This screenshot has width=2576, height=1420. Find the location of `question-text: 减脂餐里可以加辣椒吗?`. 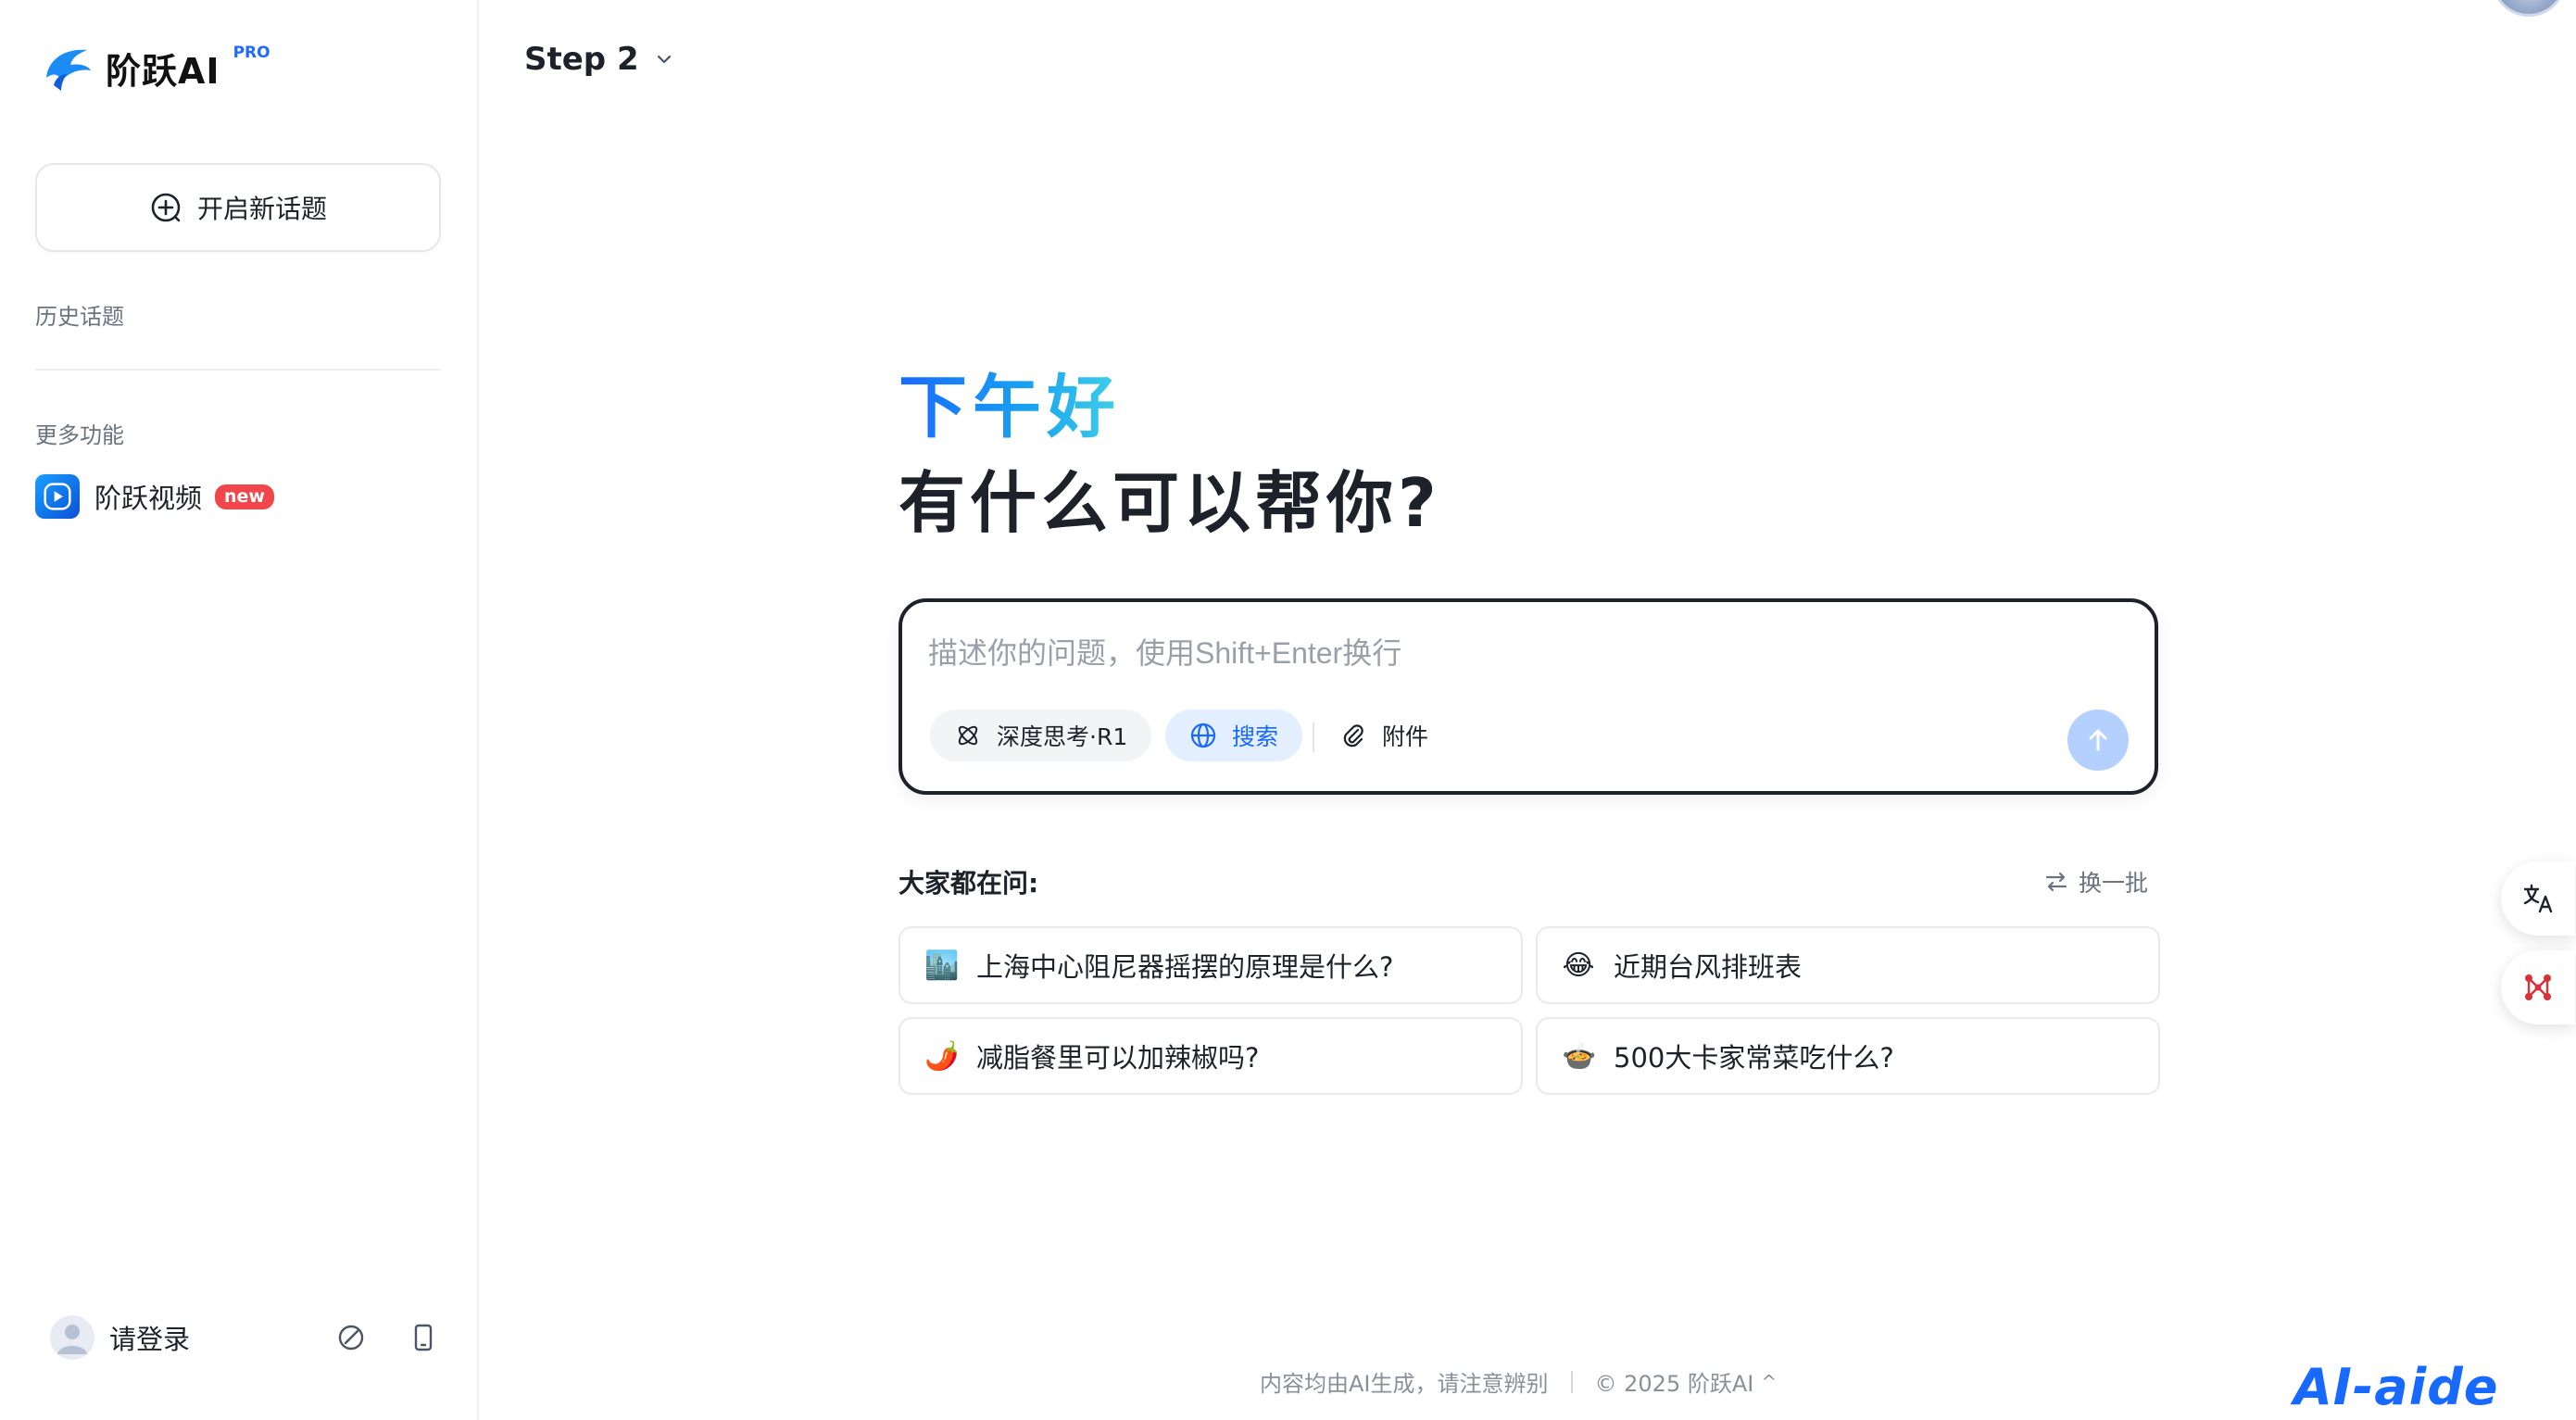

question-text: 减脂餐里可以加辣椒吗? is located at coordinates (1118, 1058).